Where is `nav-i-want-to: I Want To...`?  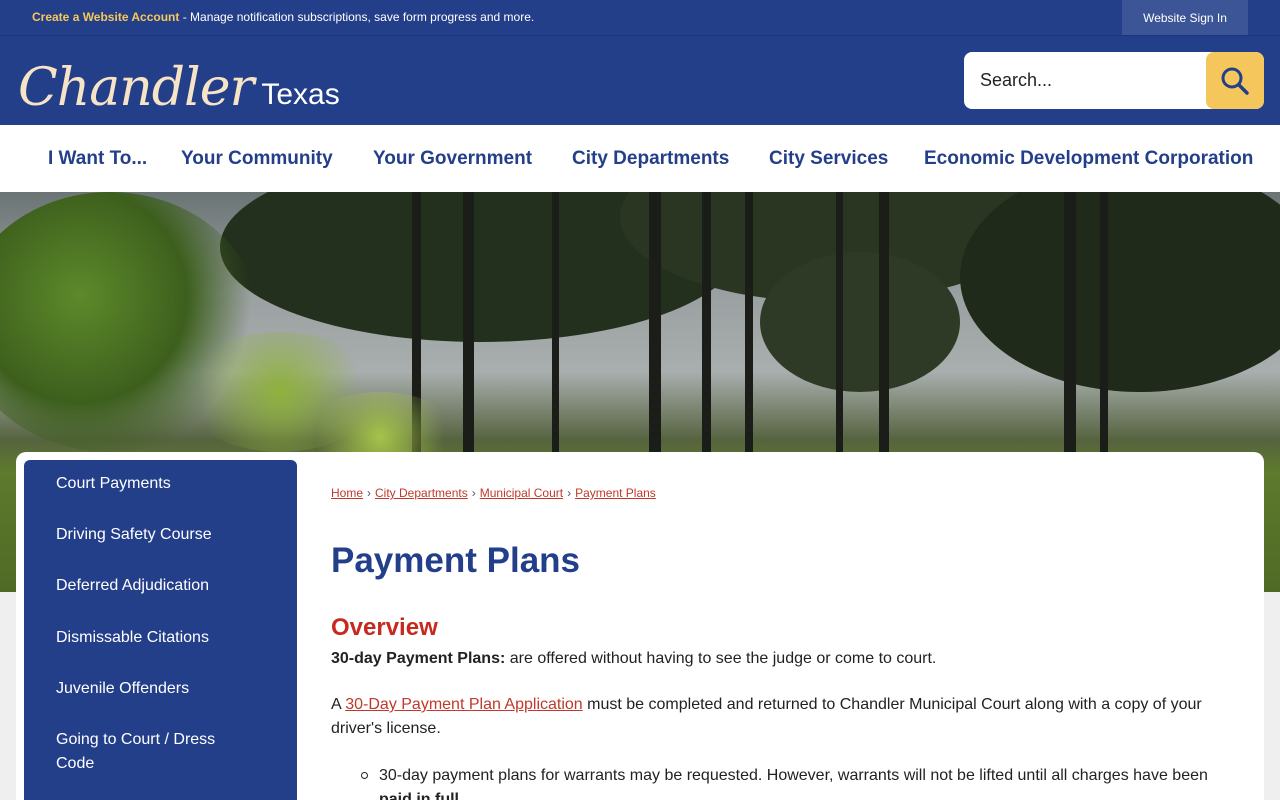
nav-i-want-to: I Want To... is located at coordinates (97, 159).